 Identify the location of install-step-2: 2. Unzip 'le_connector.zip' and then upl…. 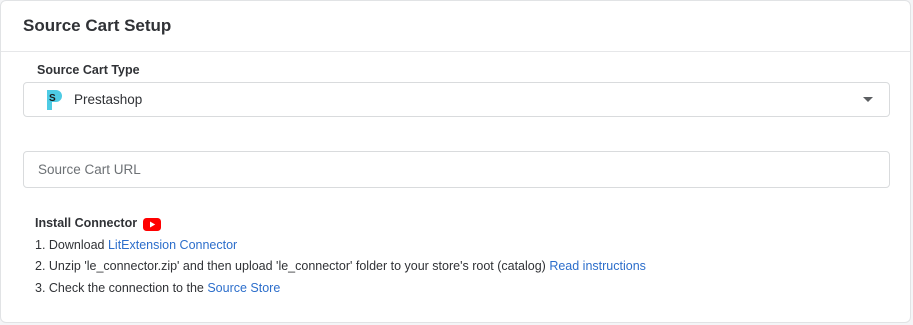
(340, 267).